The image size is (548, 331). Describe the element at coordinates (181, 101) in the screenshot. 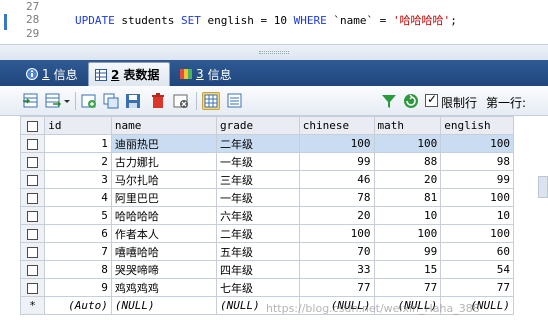

I see `cancel-changes-icon` at that location.